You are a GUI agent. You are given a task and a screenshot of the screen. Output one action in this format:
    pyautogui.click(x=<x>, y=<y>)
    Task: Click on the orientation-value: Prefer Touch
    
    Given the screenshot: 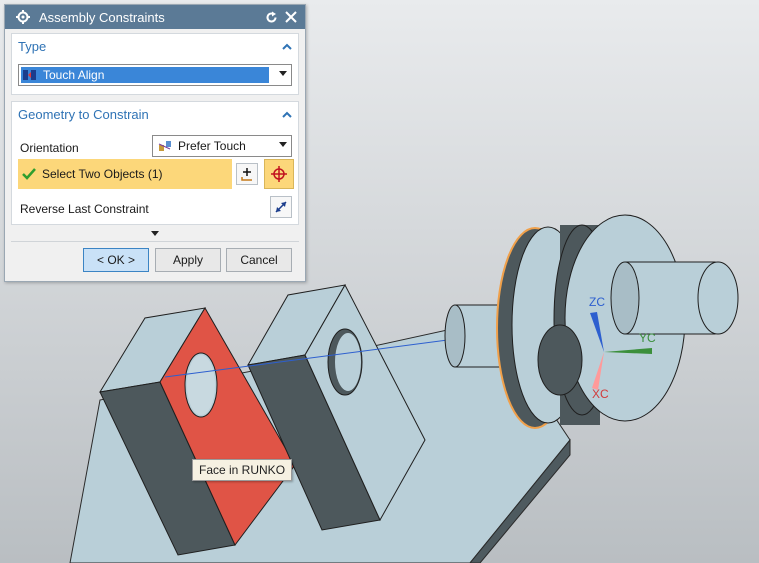 What is the action you would take?
    pyautogui.click(x=212, y=146)
    